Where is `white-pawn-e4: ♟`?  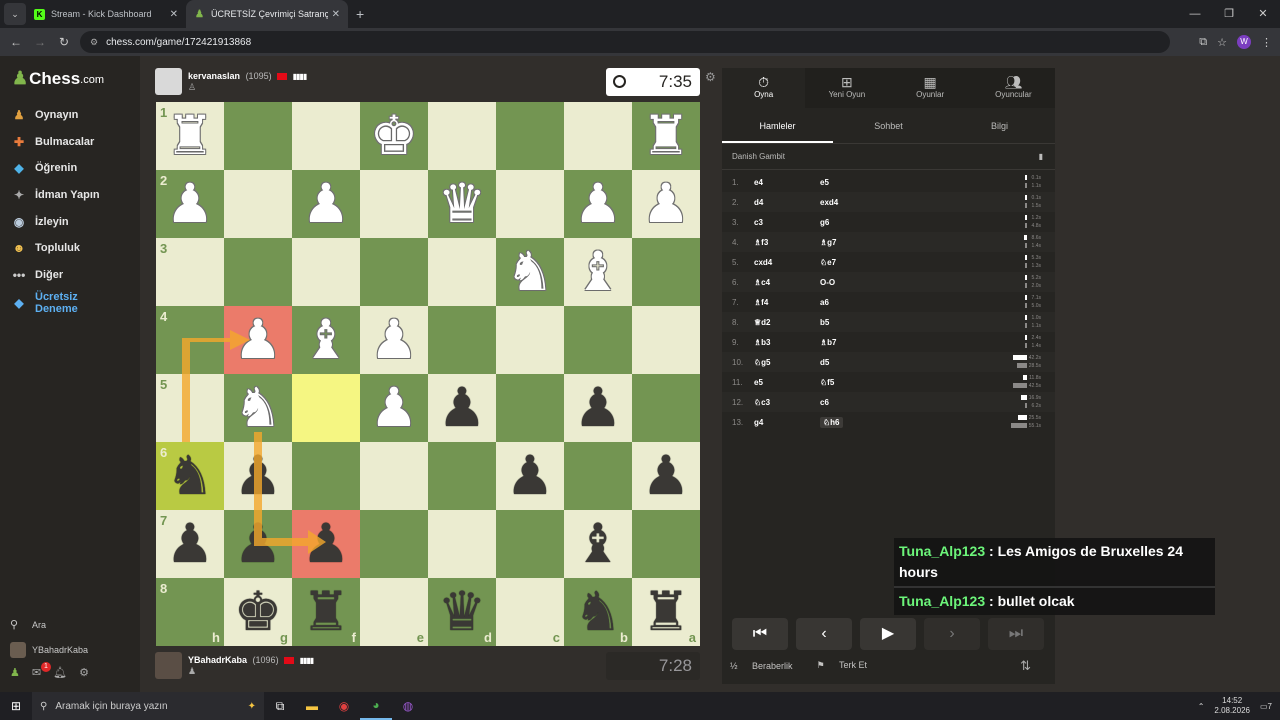 white-pawn-e4: ♟ is located at coordinates (394, 340).